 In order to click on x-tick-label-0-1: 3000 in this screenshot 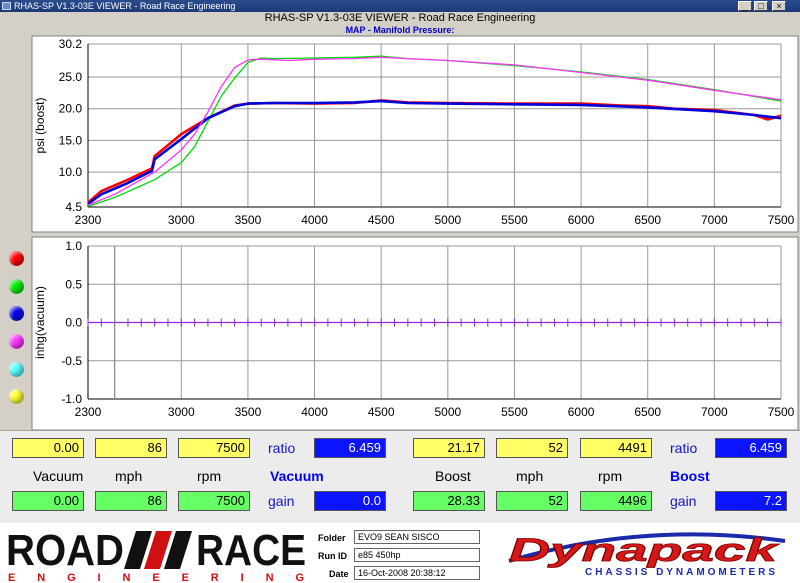, I will do `click(181, 220)`.